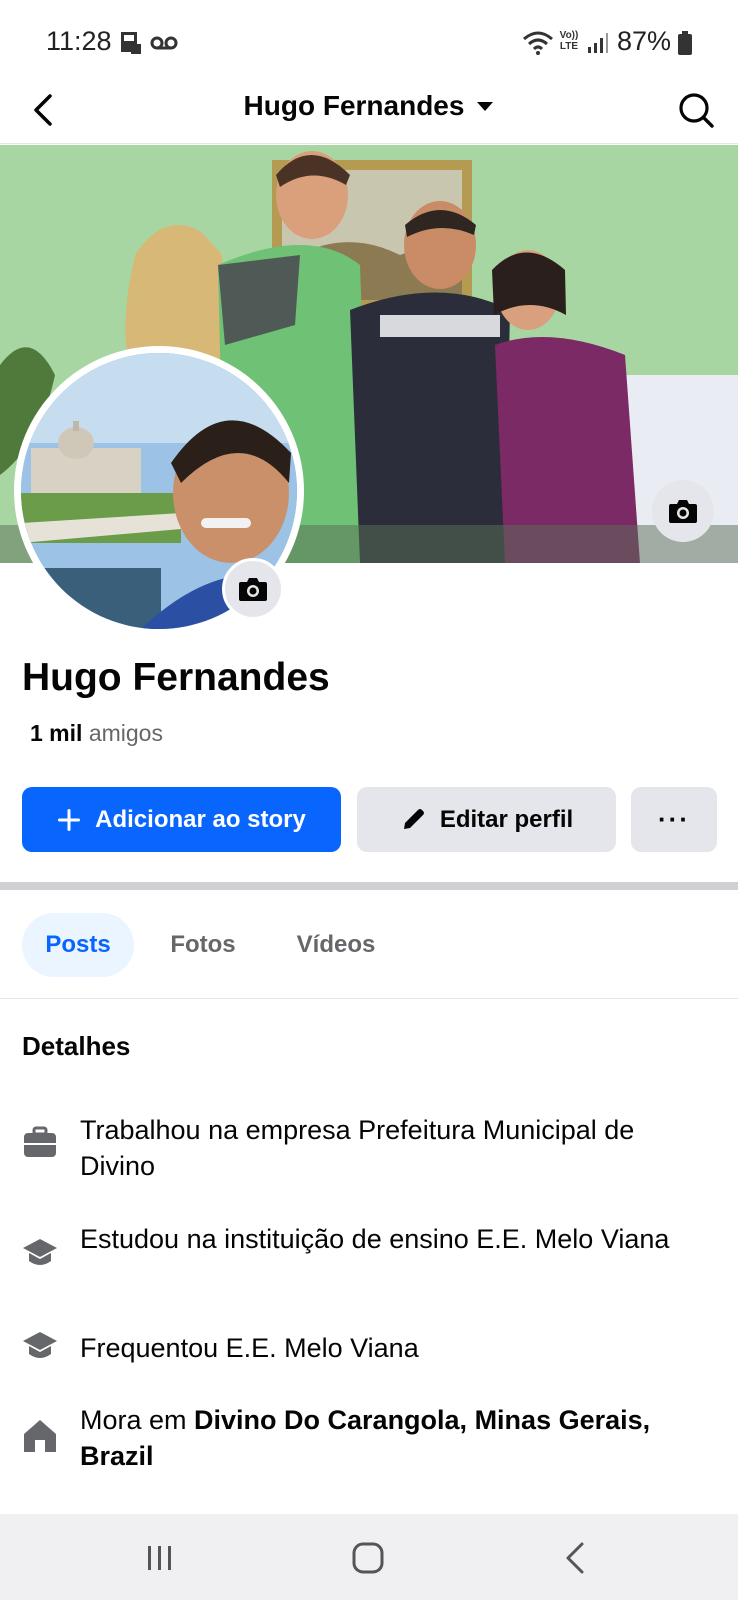 The height and width of the screenshot is (1600, 738). What do you see at coordinates (40, 1141) in the screenshot?
I see `briefcase-icon` at bounding box center [40, 1141].